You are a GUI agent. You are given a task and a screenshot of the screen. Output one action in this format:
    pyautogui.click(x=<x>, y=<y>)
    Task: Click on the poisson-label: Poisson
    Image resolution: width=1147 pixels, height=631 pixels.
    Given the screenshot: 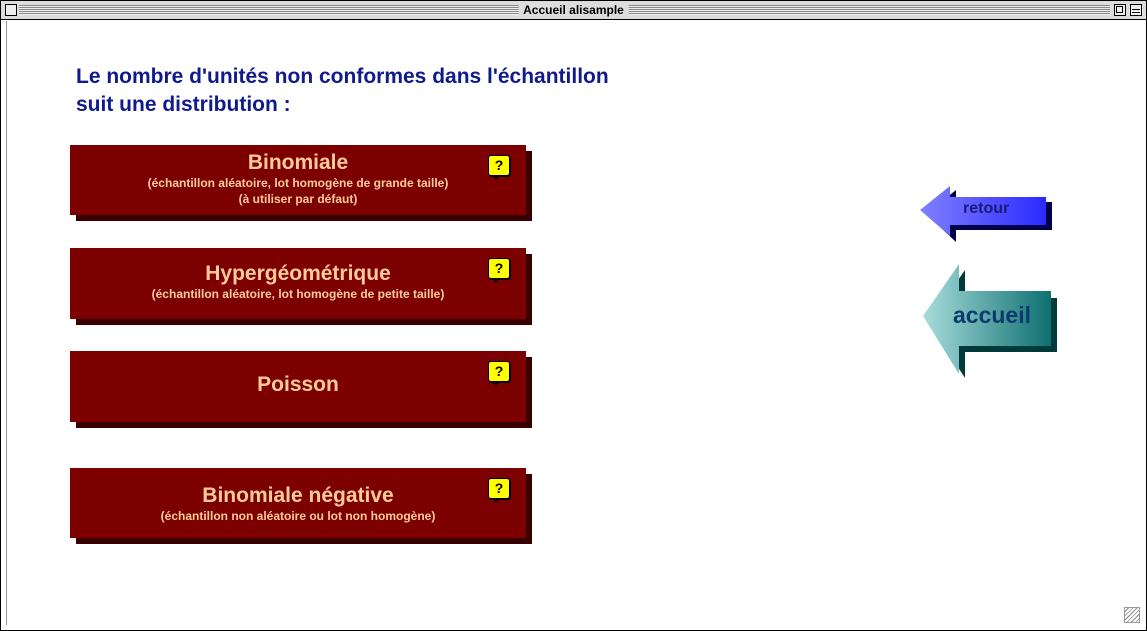 What is the action you would take?
    pyautogui.click(x=298, y=384)
    